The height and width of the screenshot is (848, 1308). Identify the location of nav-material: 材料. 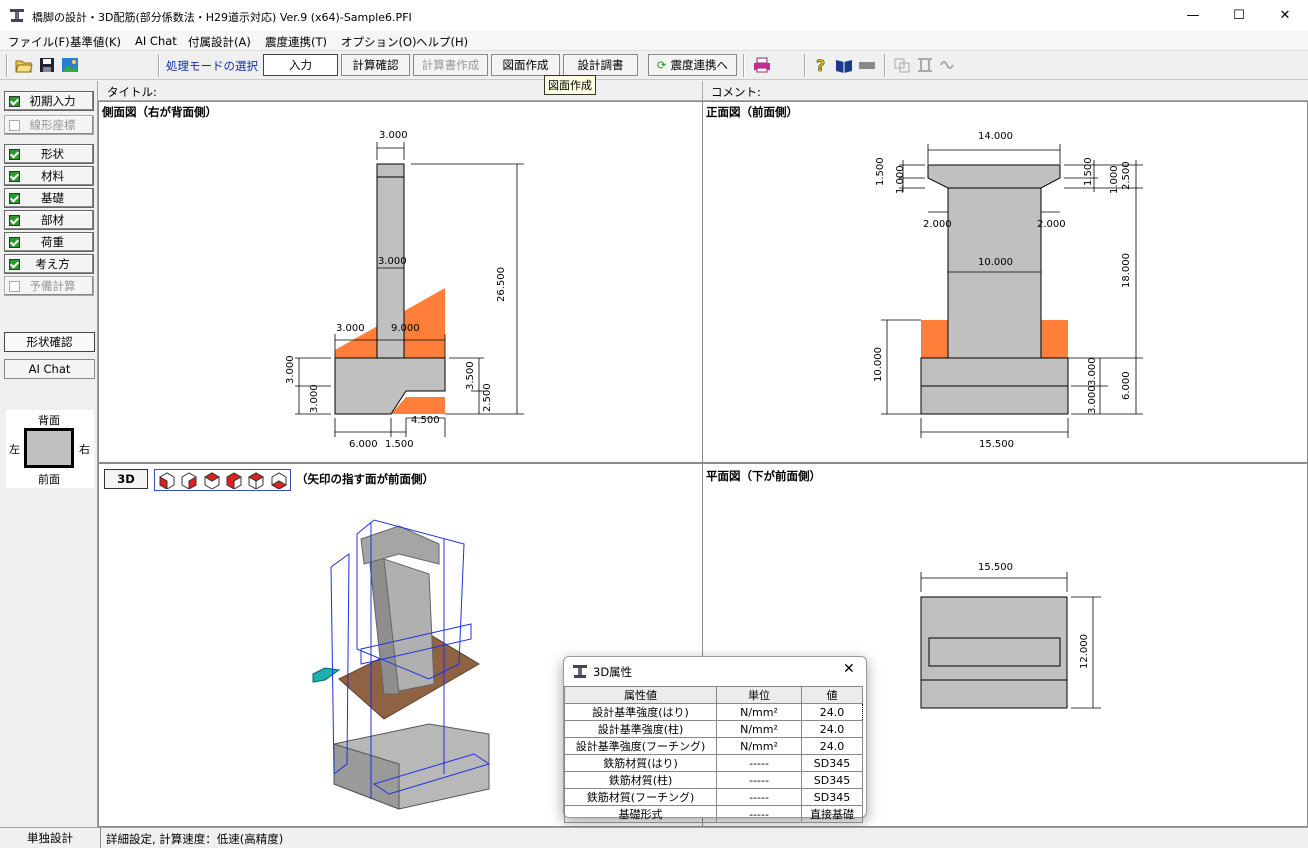
(49, 176).